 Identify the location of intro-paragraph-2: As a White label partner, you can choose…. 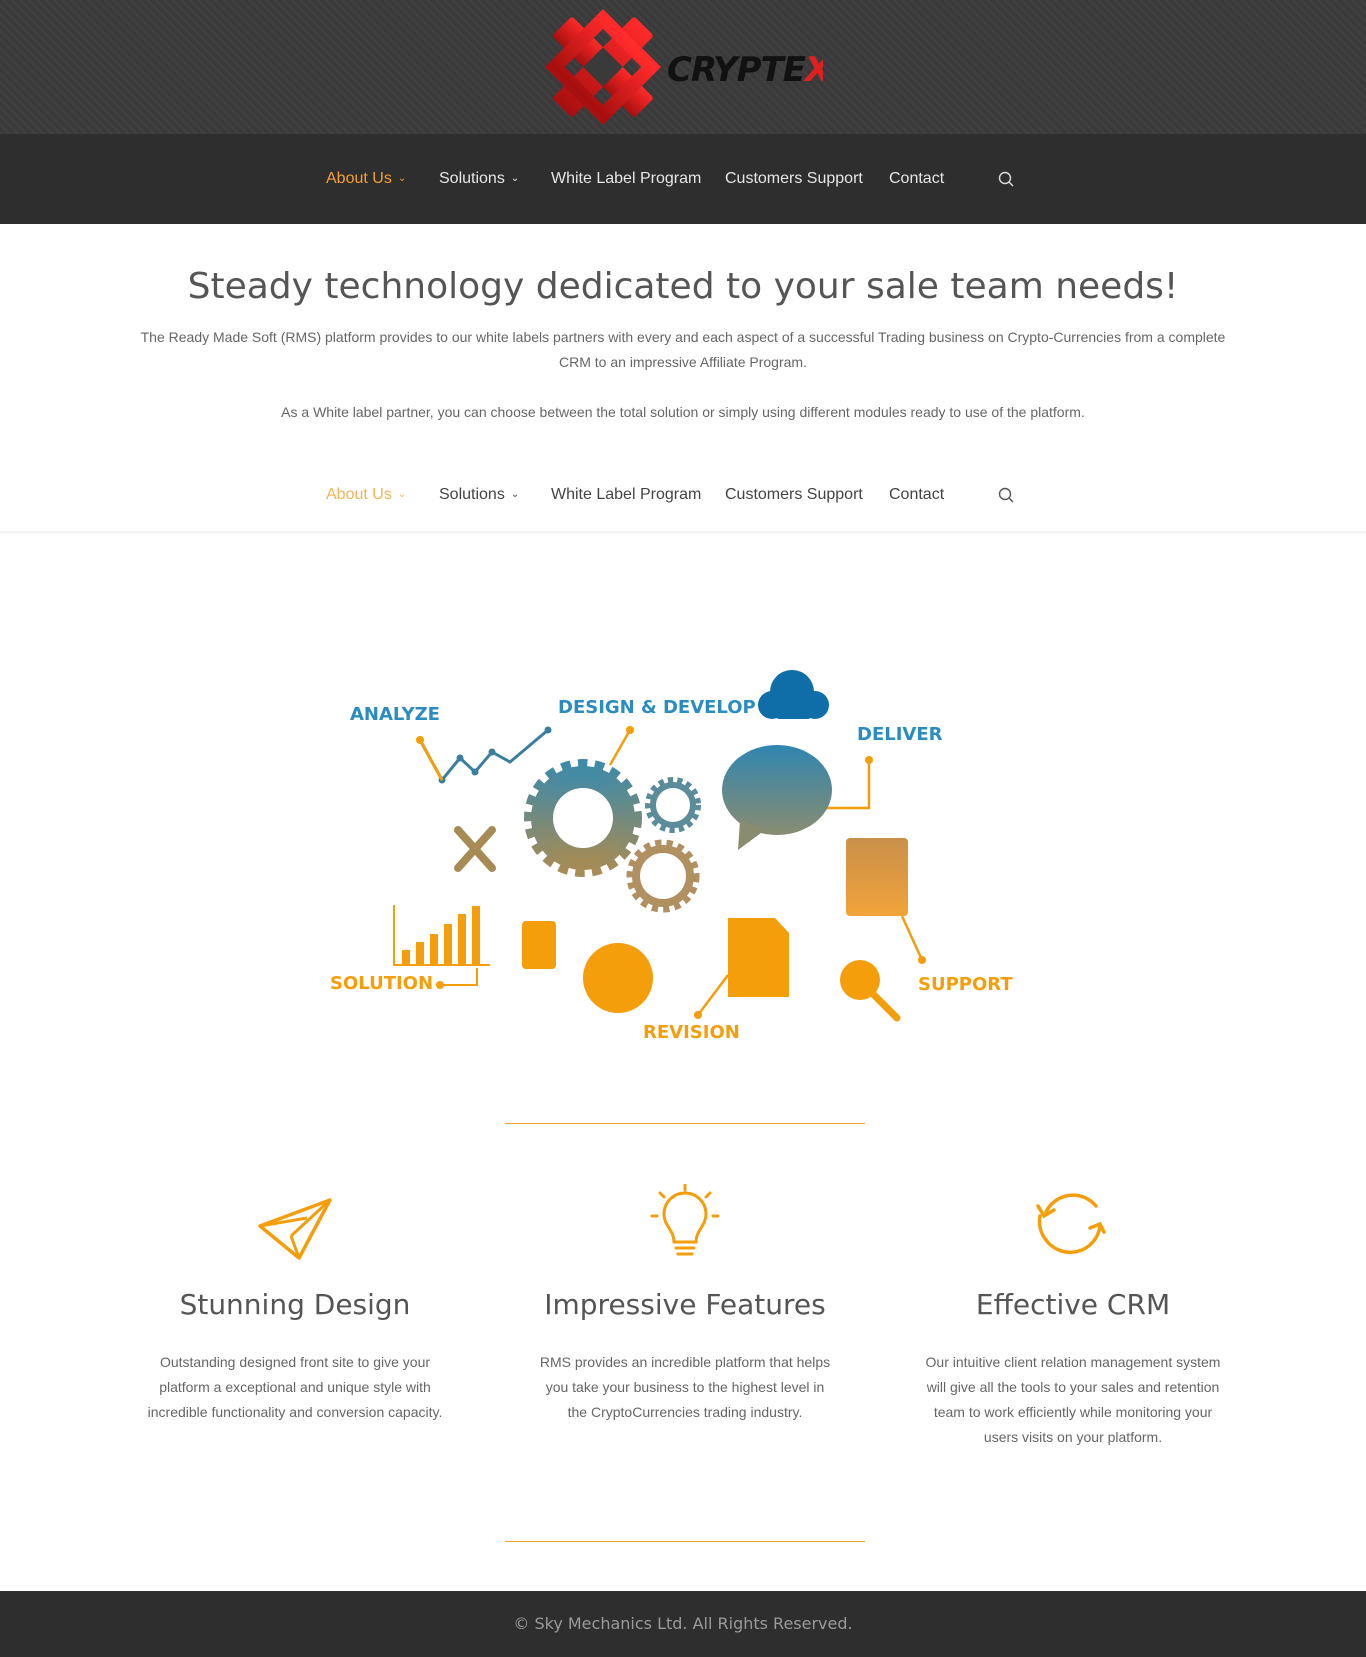
(683, 412).